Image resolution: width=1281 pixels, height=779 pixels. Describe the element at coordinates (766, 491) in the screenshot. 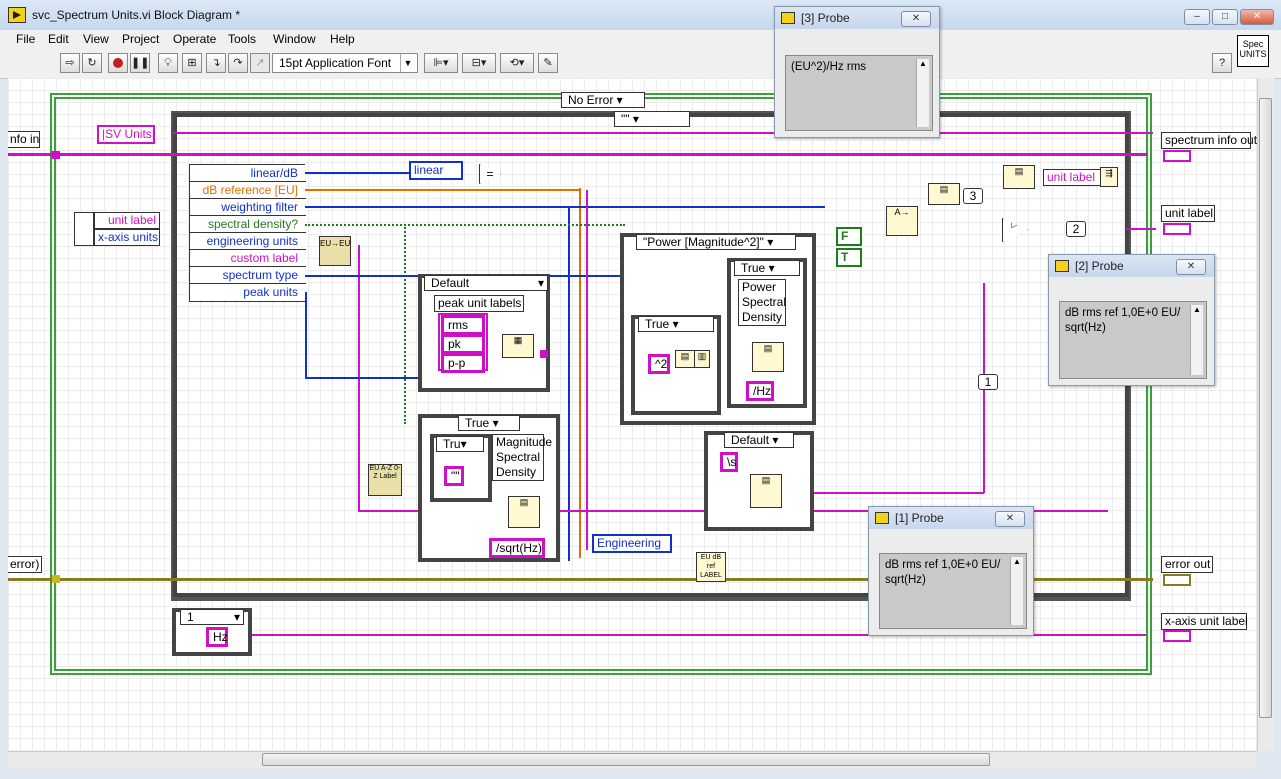

I see `concat-strings-node-default: ▤` at that location.